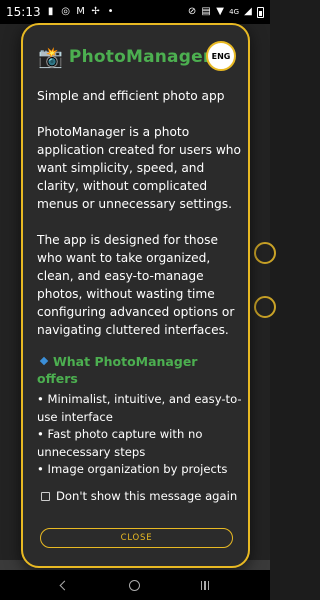 The height and width of the screenshot is (600, 320). What do you see at coordinates (95, 11) in the screenshot?
I see `pinwheel-icon: ✢` at bounding box center [95, 11].